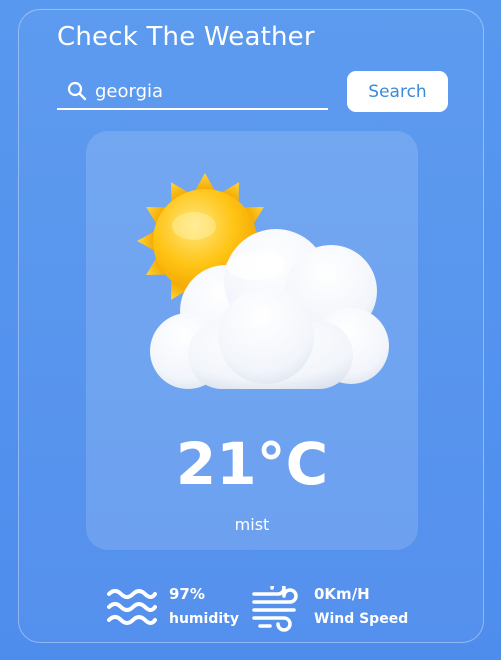 The image size is (501, 660). What do you see at coordinates (187, 594) in the screenshot?
I see `humidity-value: 97%` at bounding box center [187, 594].